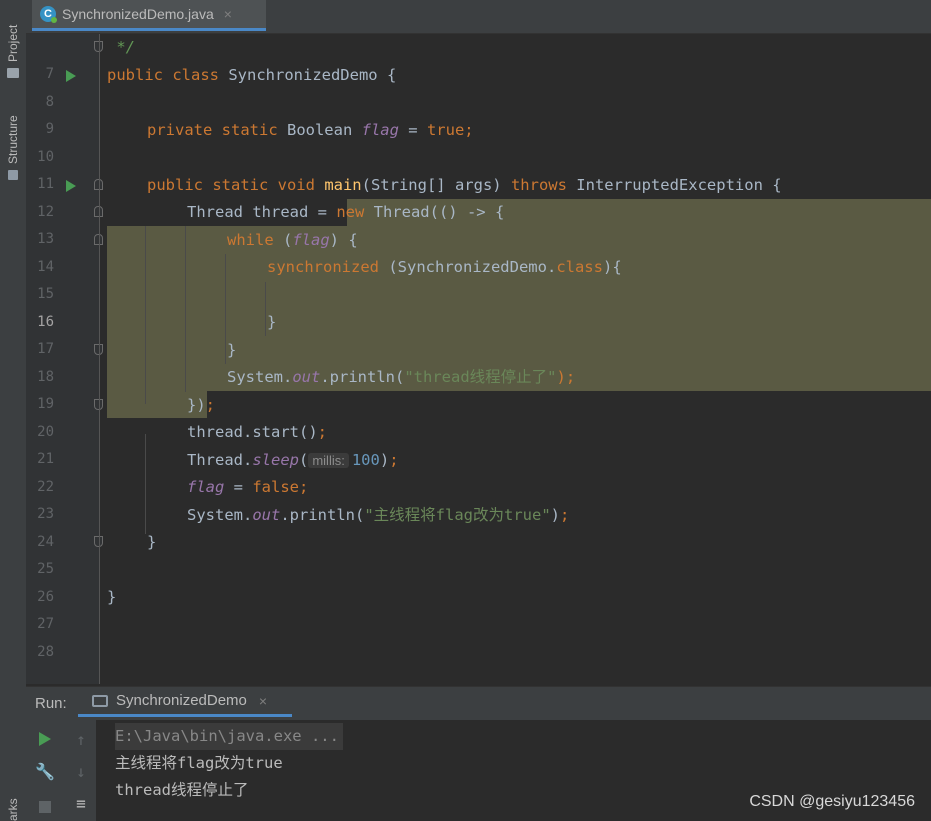  I want to click on wrench-icon: 🔧, so click(45, 771).